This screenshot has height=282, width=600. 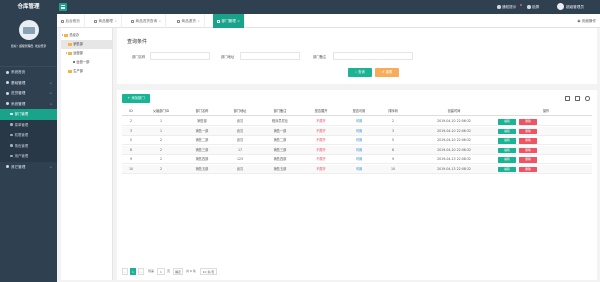 What do you see at coordinates (191, 271) in the screenshot?
I see `total-count: 共 6 条` at bounding box center [191, 271].